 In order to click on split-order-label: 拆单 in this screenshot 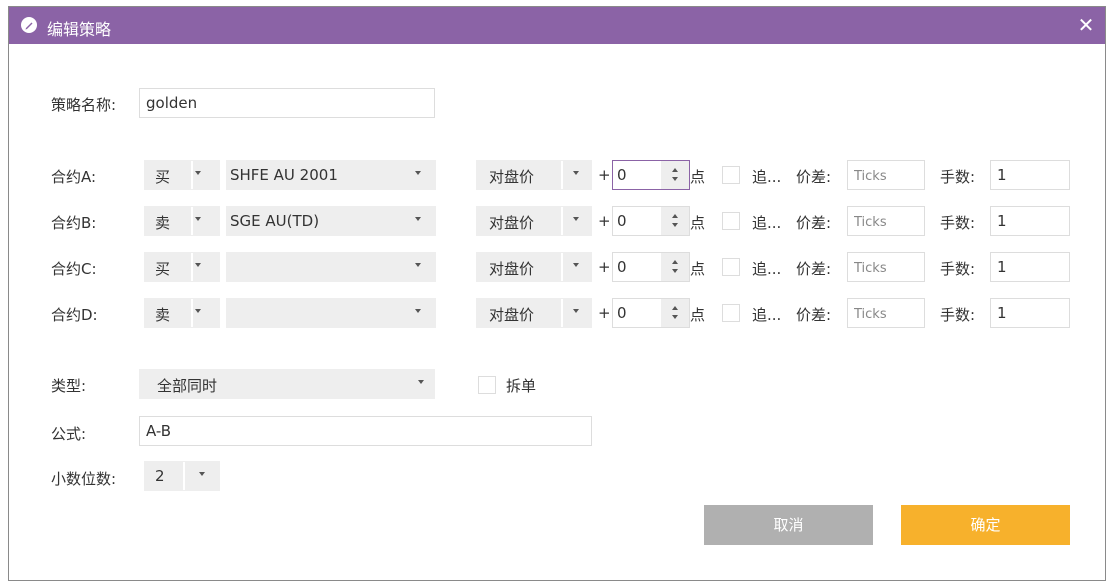, I will do `click(521, 386)`.